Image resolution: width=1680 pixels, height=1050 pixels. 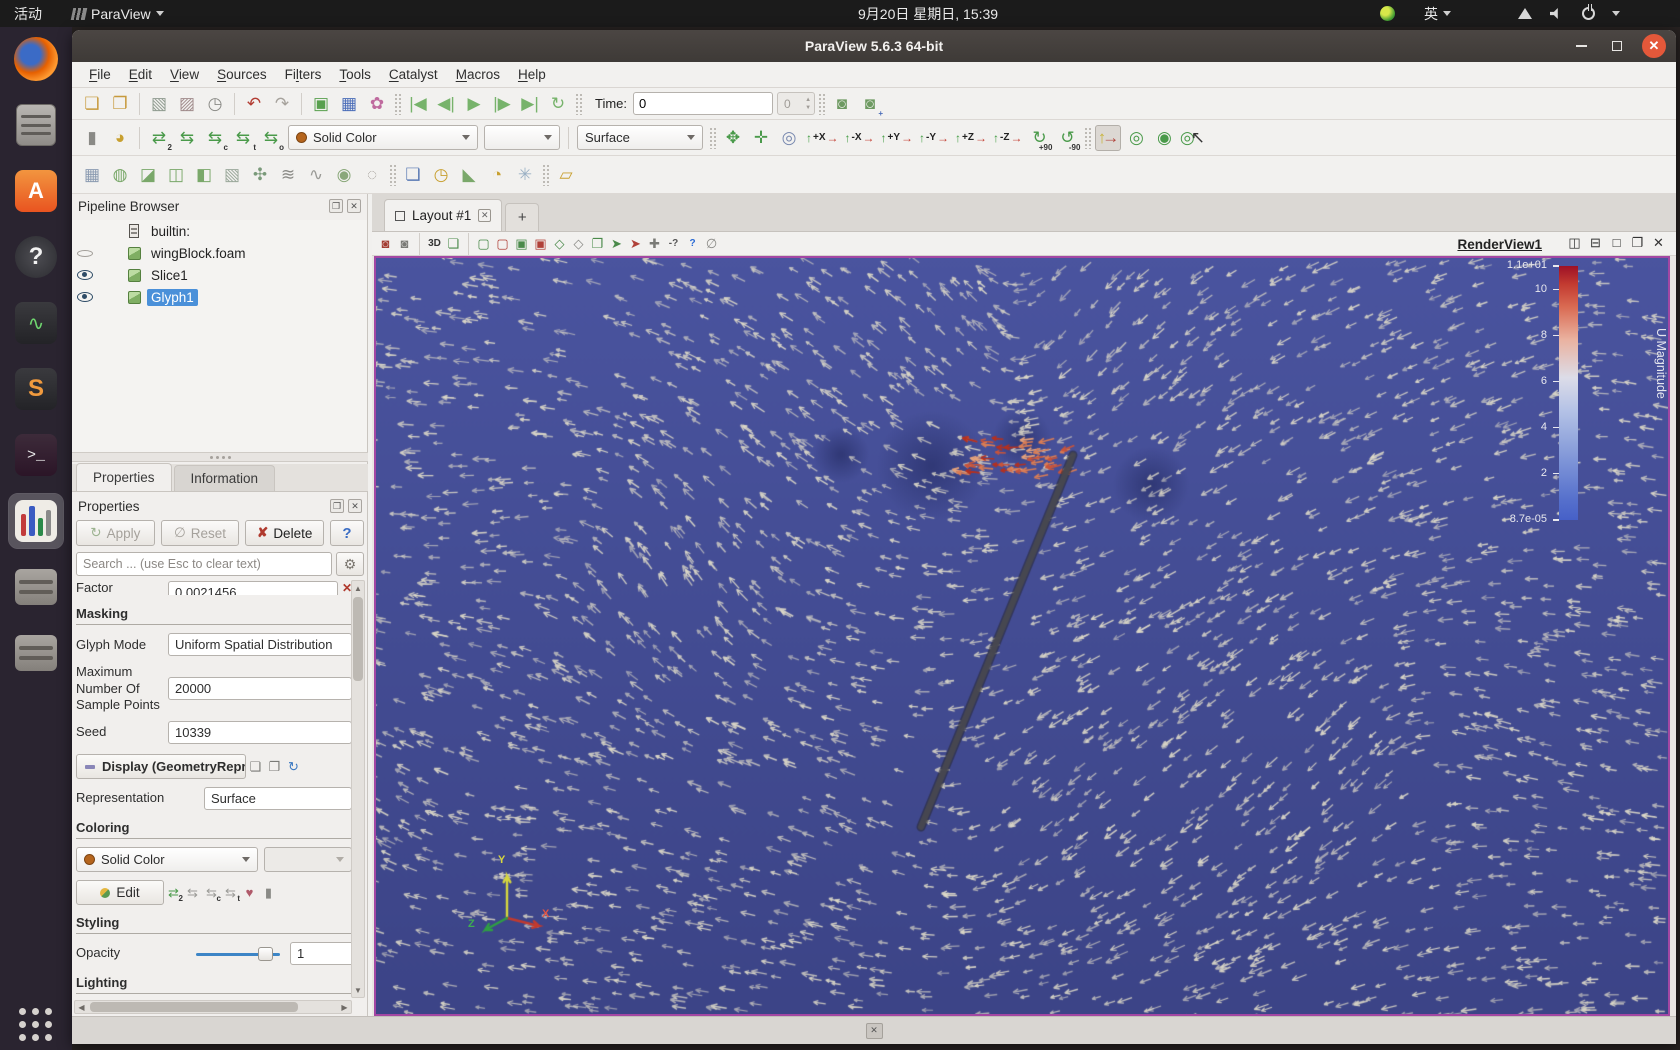 I want to click on input-method-indicator: 英, so click(x=1437, y=13).